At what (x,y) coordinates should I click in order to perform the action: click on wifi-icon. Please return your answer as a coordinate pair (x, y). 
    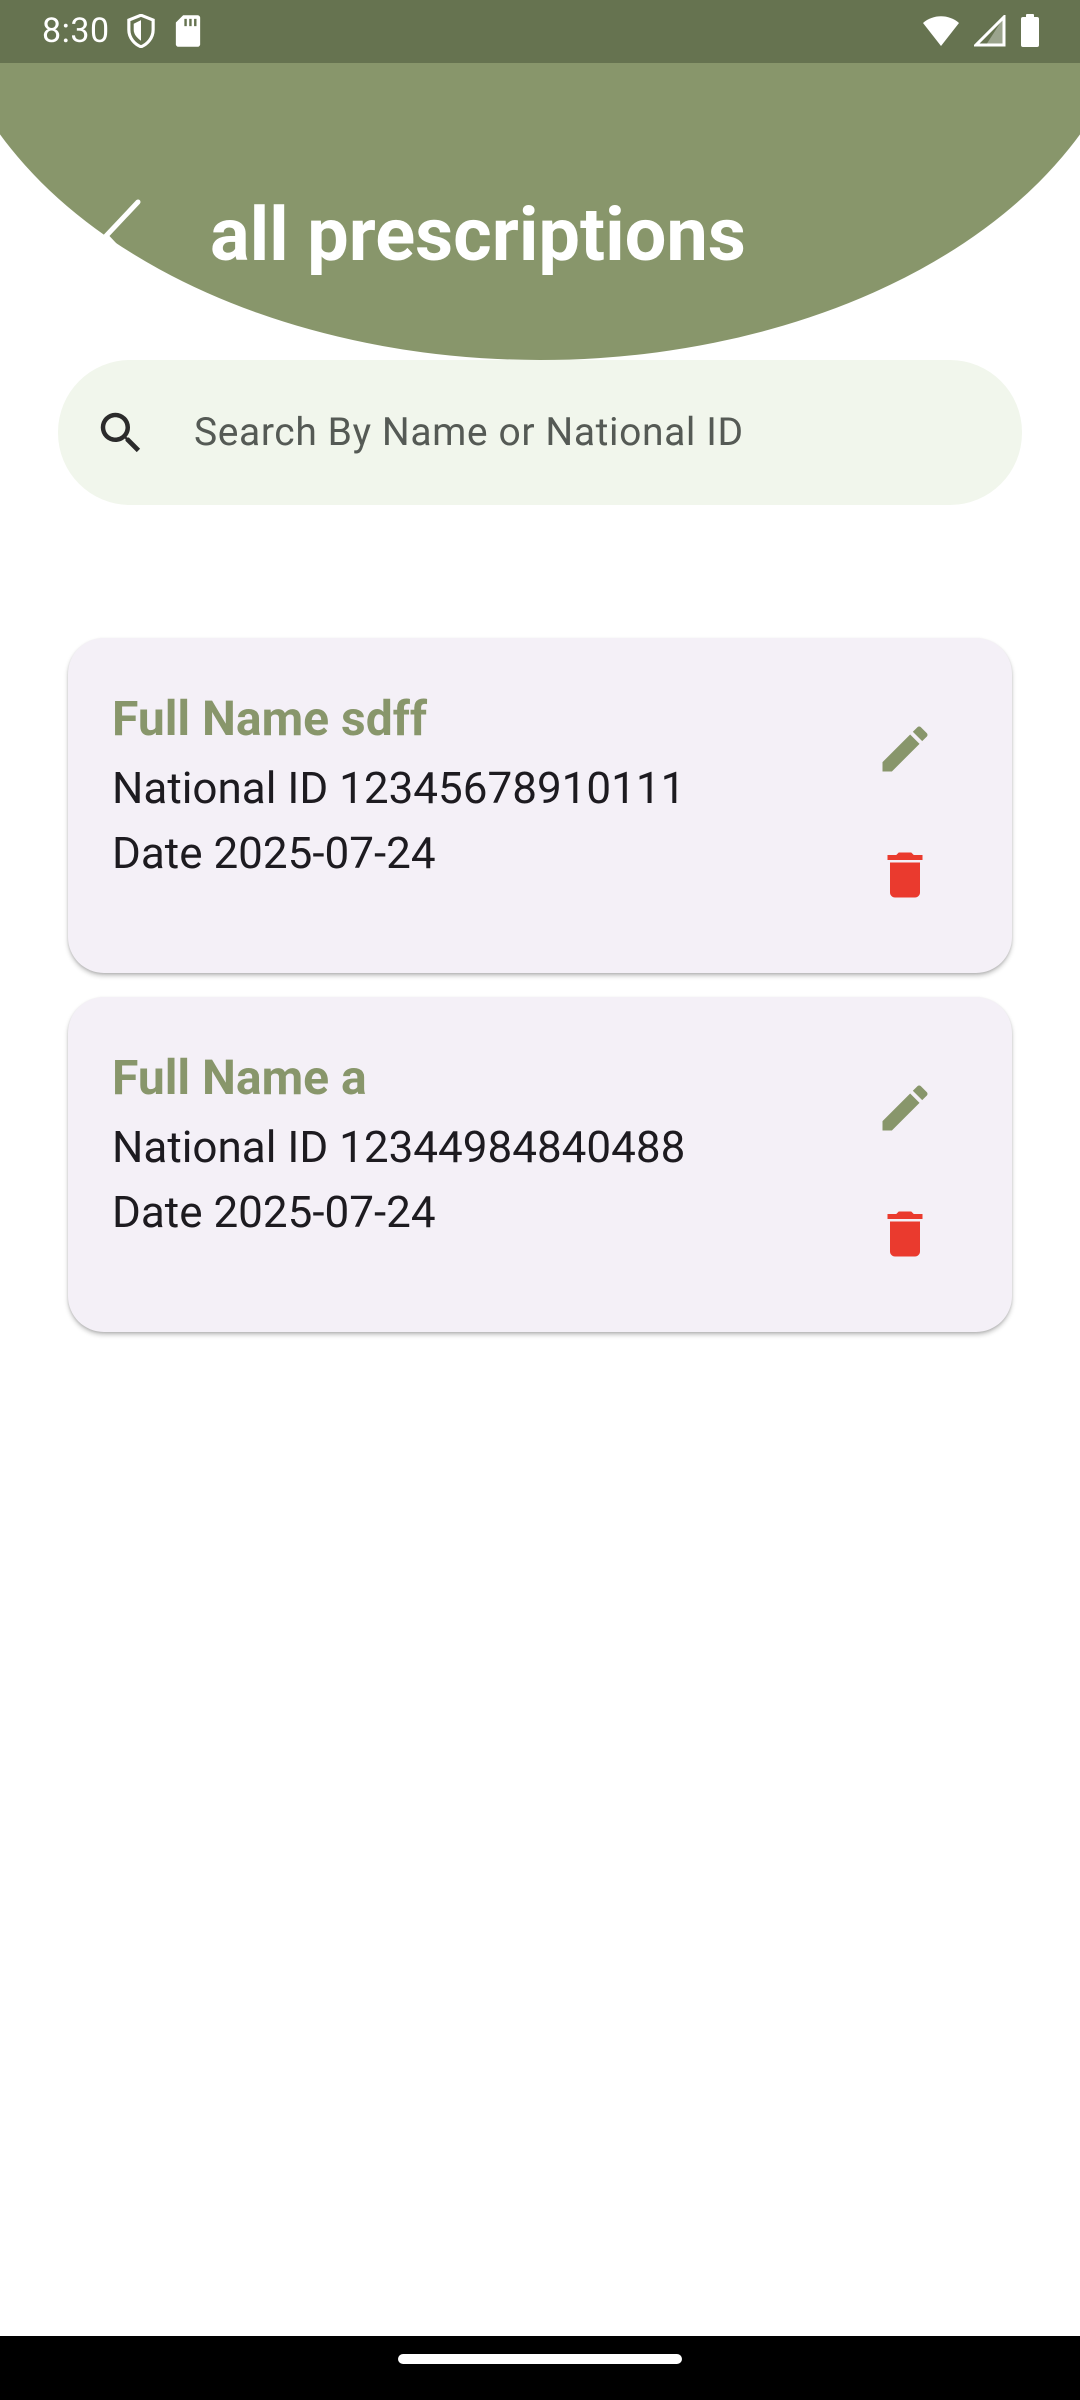
    Looking at the image, I should click on (941, 33).